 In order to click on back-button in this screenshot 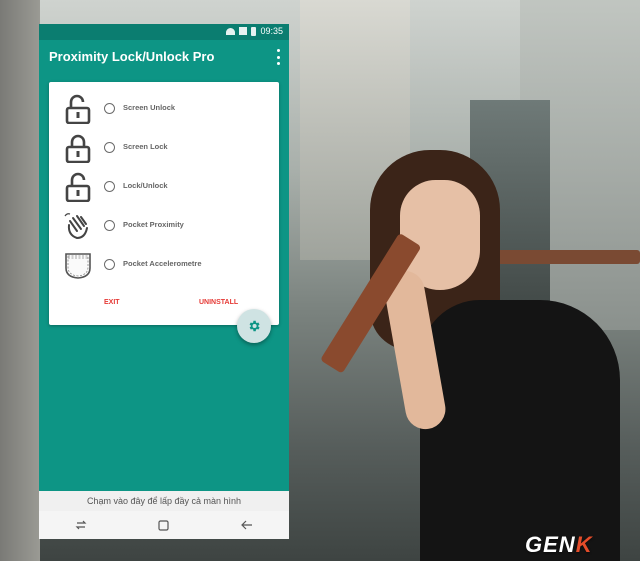, I will do `click(247, 525)`.